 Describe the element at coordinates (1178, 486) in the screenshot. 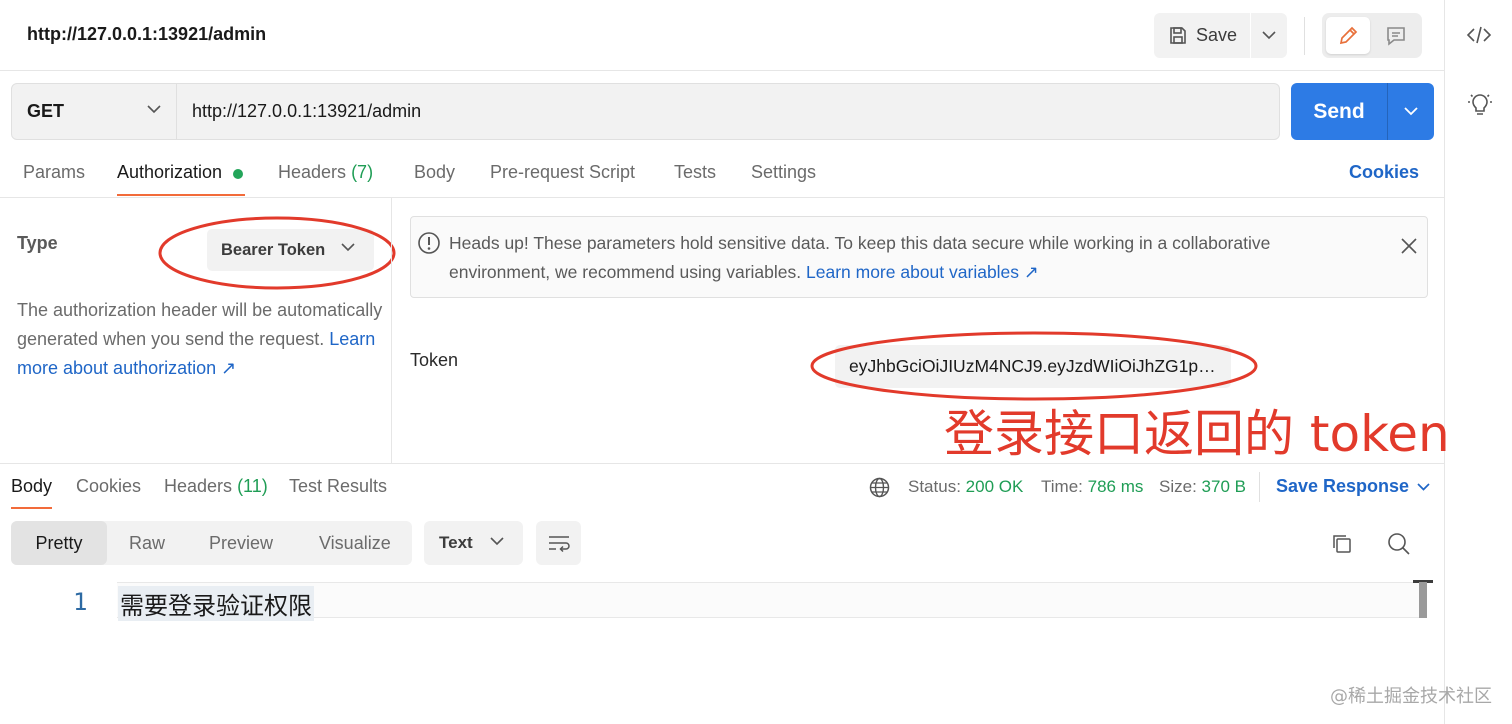

I see `size-label: Size:` at that location.